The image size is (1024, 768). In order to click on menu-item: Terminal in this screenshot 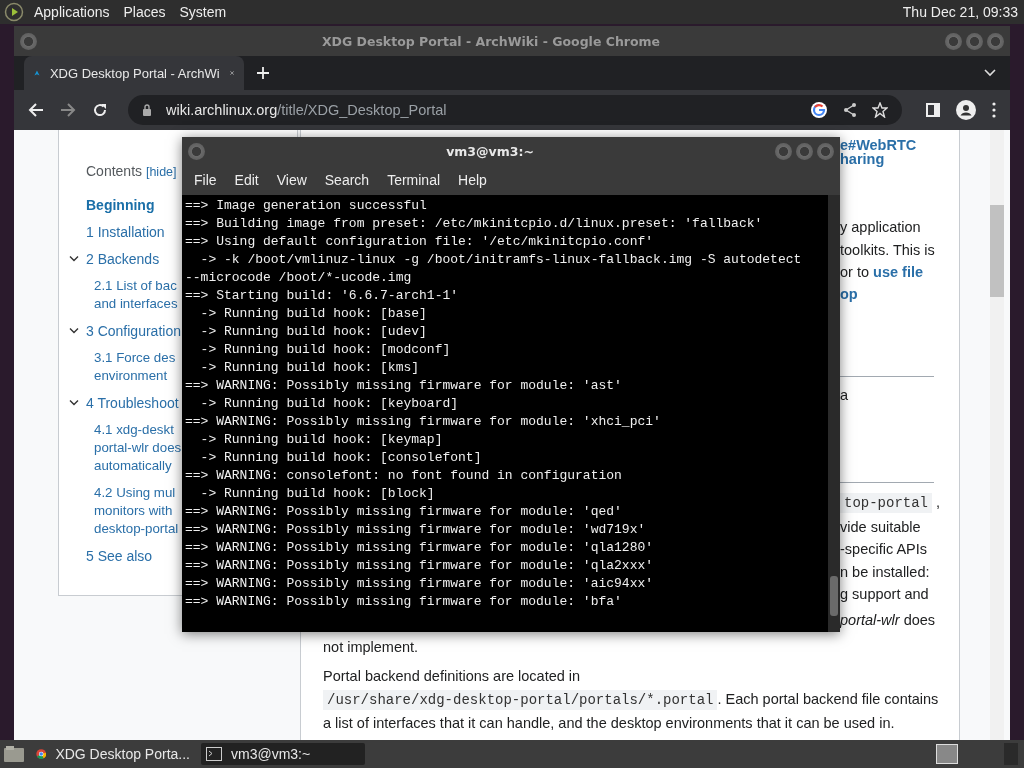, I will do `click(414, 180)`.